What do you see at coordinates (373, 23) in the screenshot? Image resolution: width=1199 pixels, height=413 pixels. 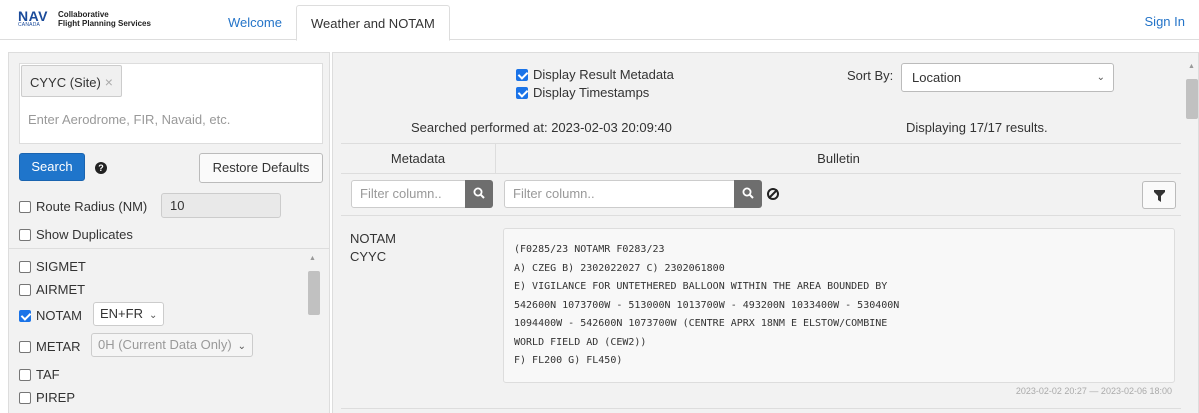 I see `tab-weather-and-notam: Weather and NOTAM` at bounding box center [373, 23].